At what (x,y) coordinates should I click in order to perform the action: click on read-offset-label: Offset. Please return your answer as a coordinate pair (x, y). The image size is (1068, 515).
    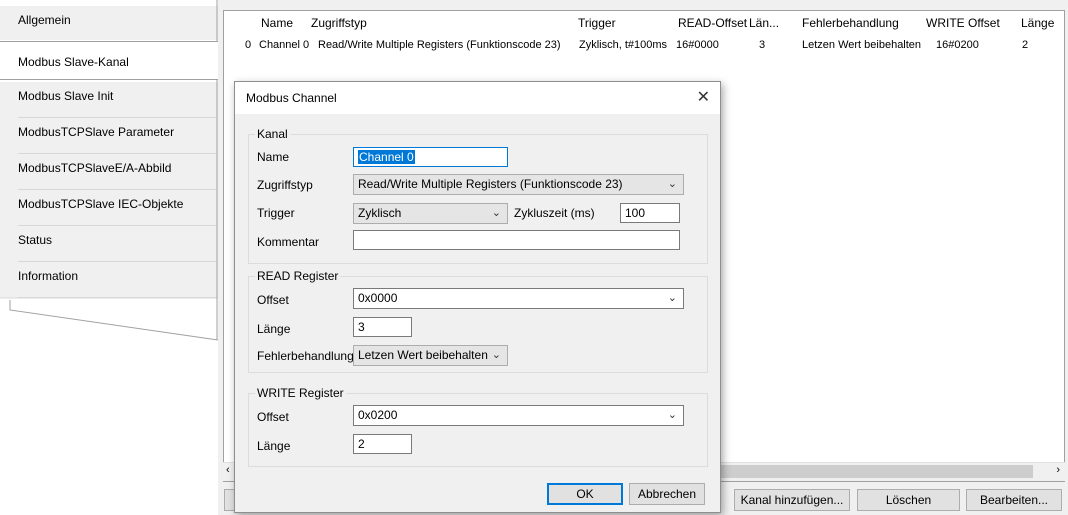
    Looking at the image, I should click on (273, 300).